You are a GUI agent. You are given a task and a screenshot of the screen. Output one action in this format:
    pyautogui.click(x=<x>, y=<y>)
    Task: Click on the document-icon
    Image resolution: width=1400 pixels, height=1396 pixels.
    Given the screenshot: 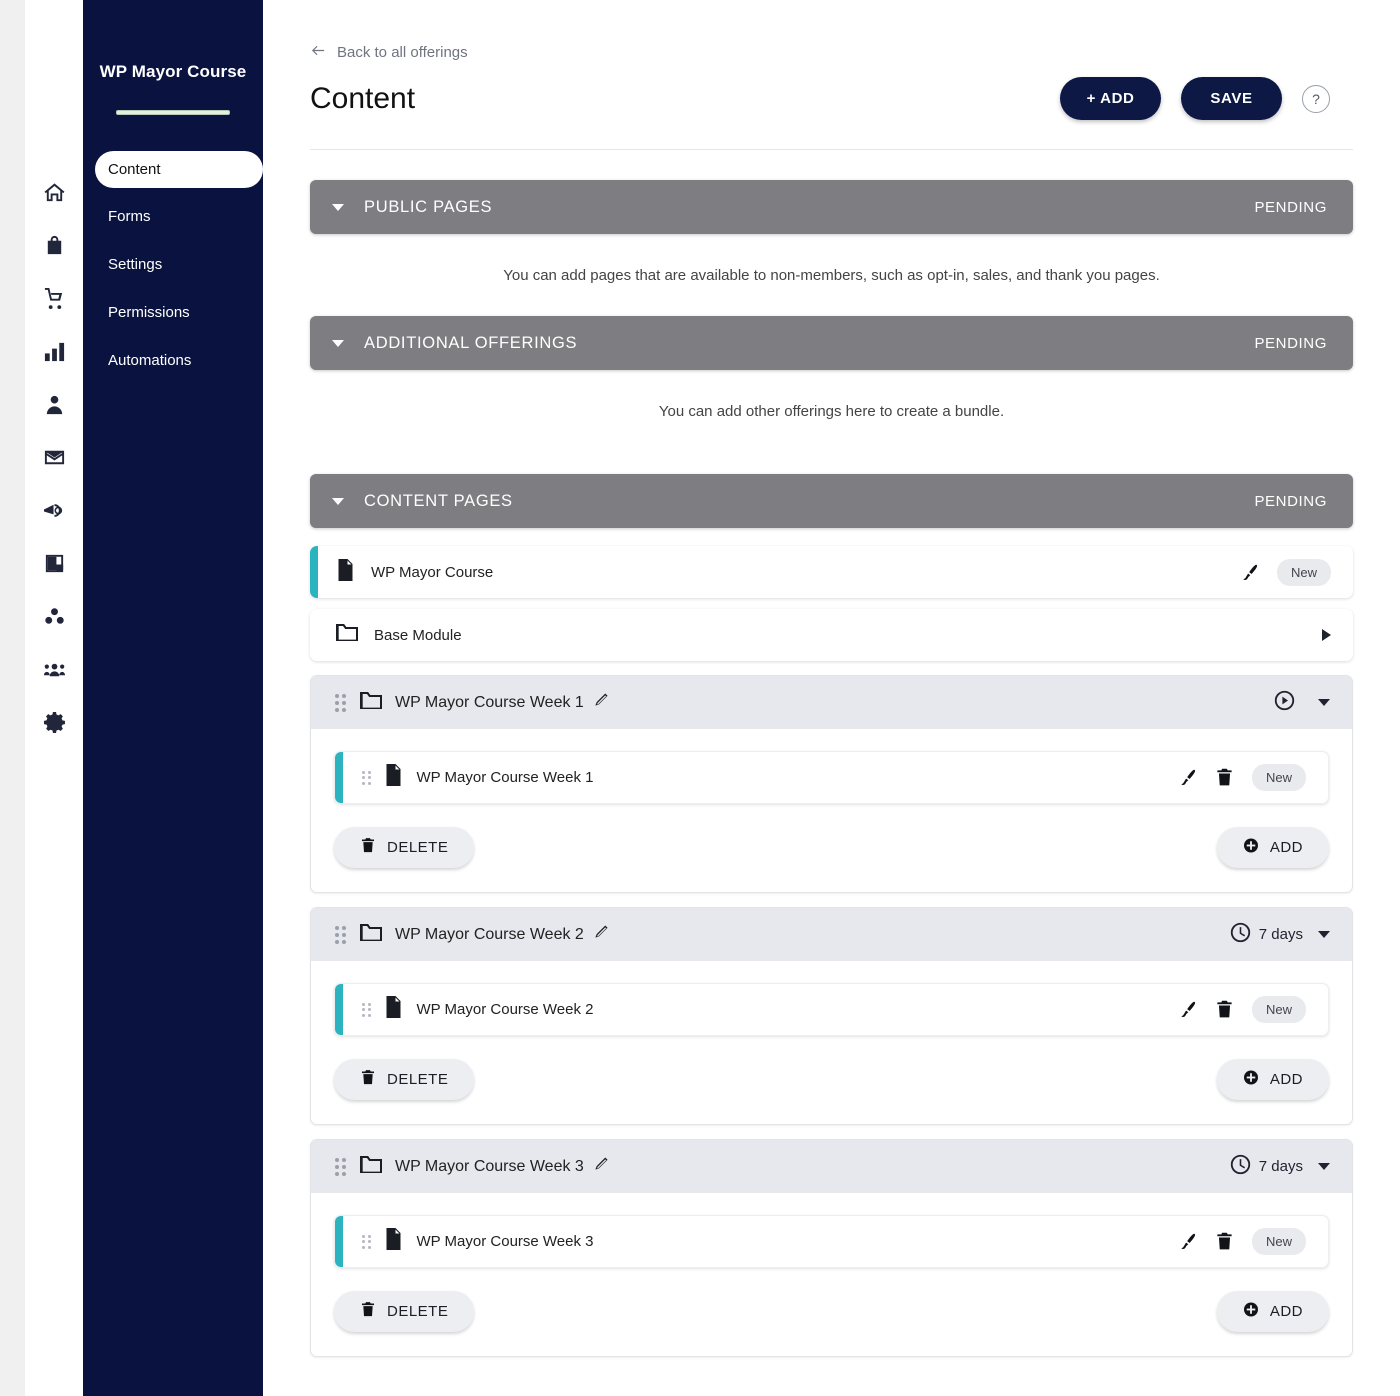 What is the action you would take?
    pyautogui.click(x=345, y=572)
    